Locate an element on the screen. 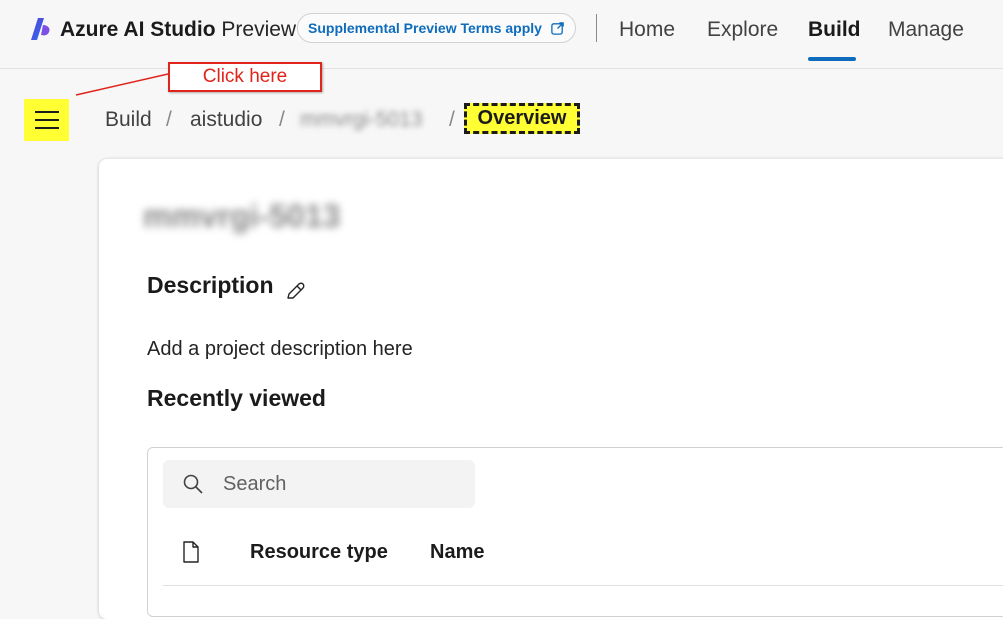  description-heading: Description is located at coordinates (210, 285).